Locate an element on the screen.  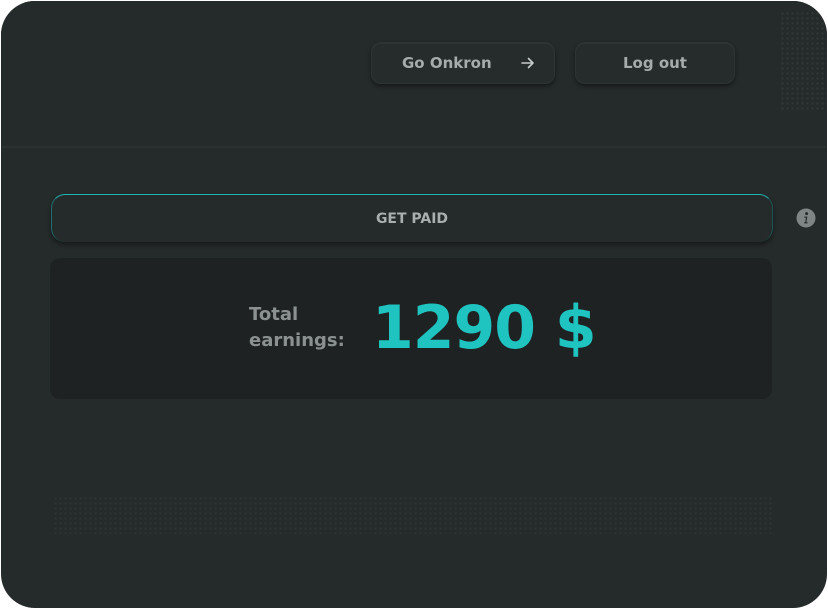
get-paid-label: GET PAID is located at coordinates (412, 218).